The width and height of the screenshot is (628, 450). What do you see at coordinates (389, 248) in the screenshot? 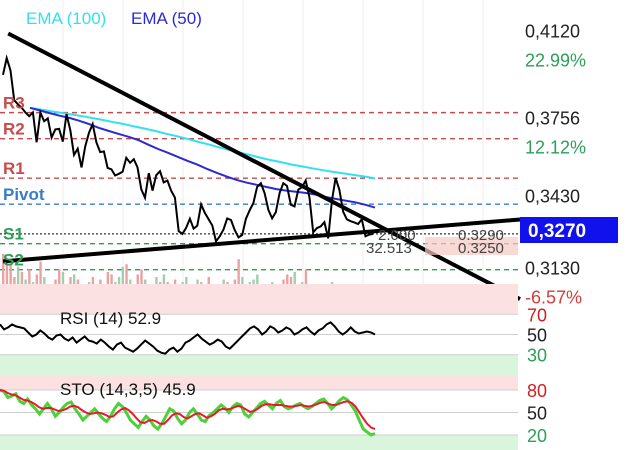
I see `overlay-label-left-bottom: 32.513` at bounding box center [389, 248].